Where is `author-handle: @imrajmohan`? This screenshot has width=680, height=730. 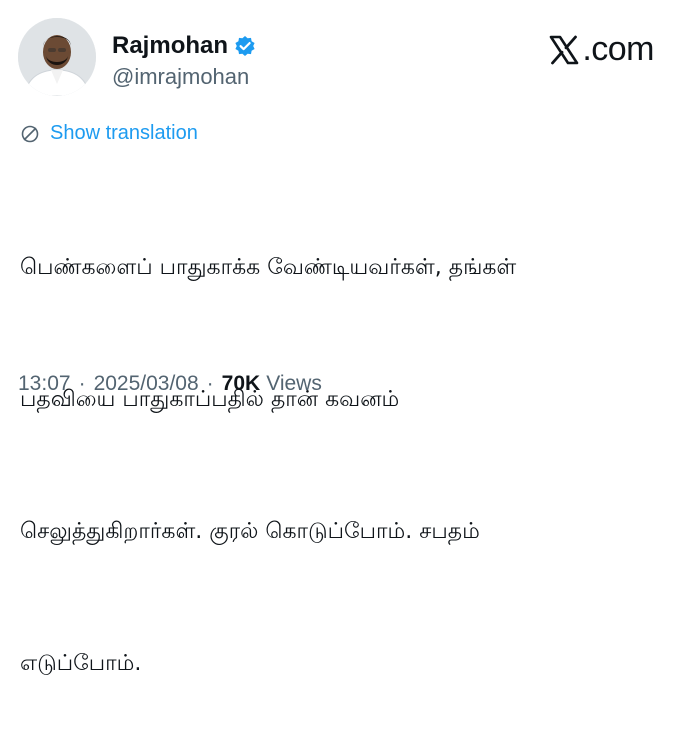
author-handle: @imrajmohan is located at coordinates (180, 77).